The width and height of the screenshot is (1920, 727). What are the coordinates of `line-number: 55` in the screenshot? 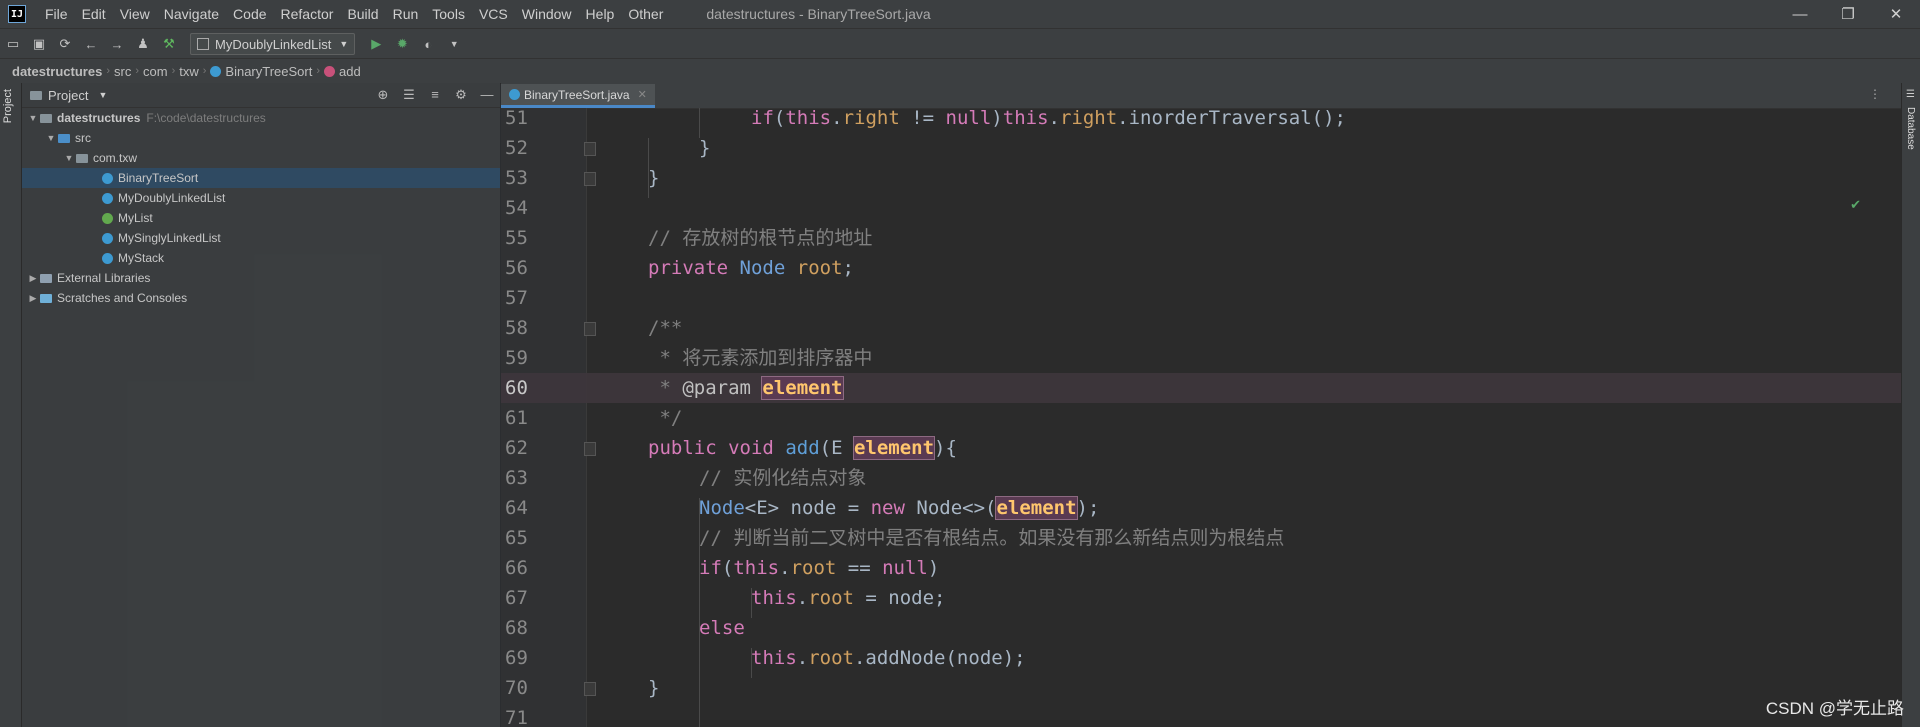 It's located at (516, 238).